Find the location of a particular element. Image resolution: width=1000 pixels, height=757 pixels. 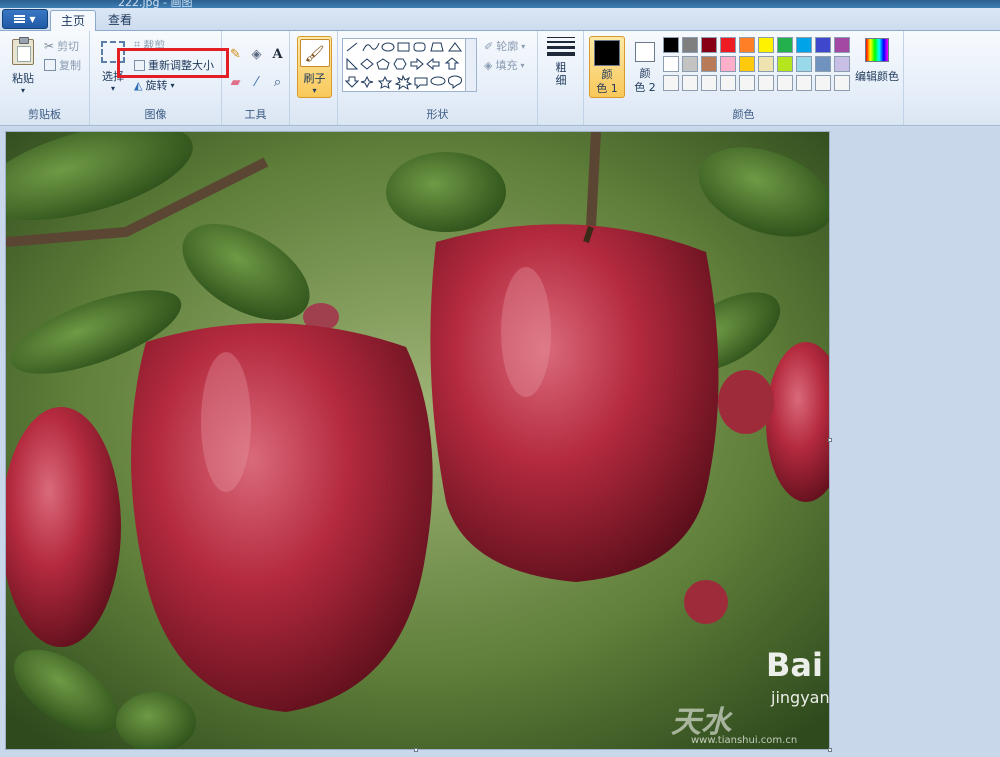

rotate-icon: ◭ is located at coordinates (138, 85).